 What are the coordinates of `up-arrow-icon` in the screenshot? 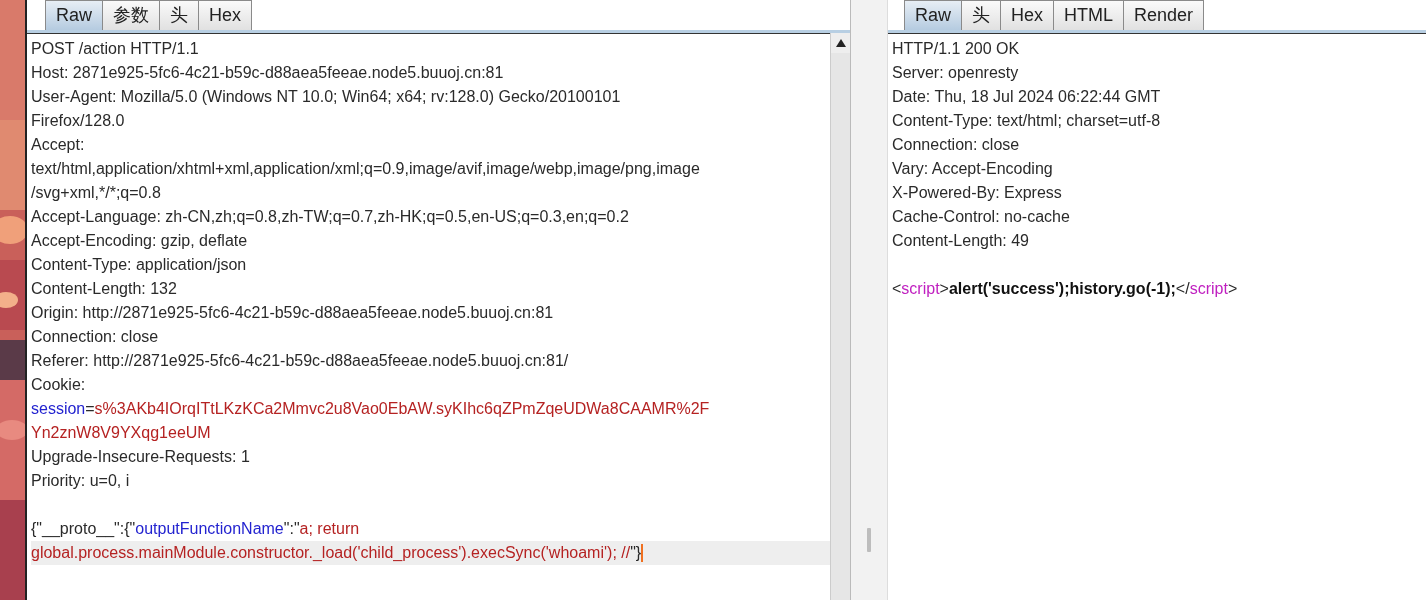 It's located at (840, 43).